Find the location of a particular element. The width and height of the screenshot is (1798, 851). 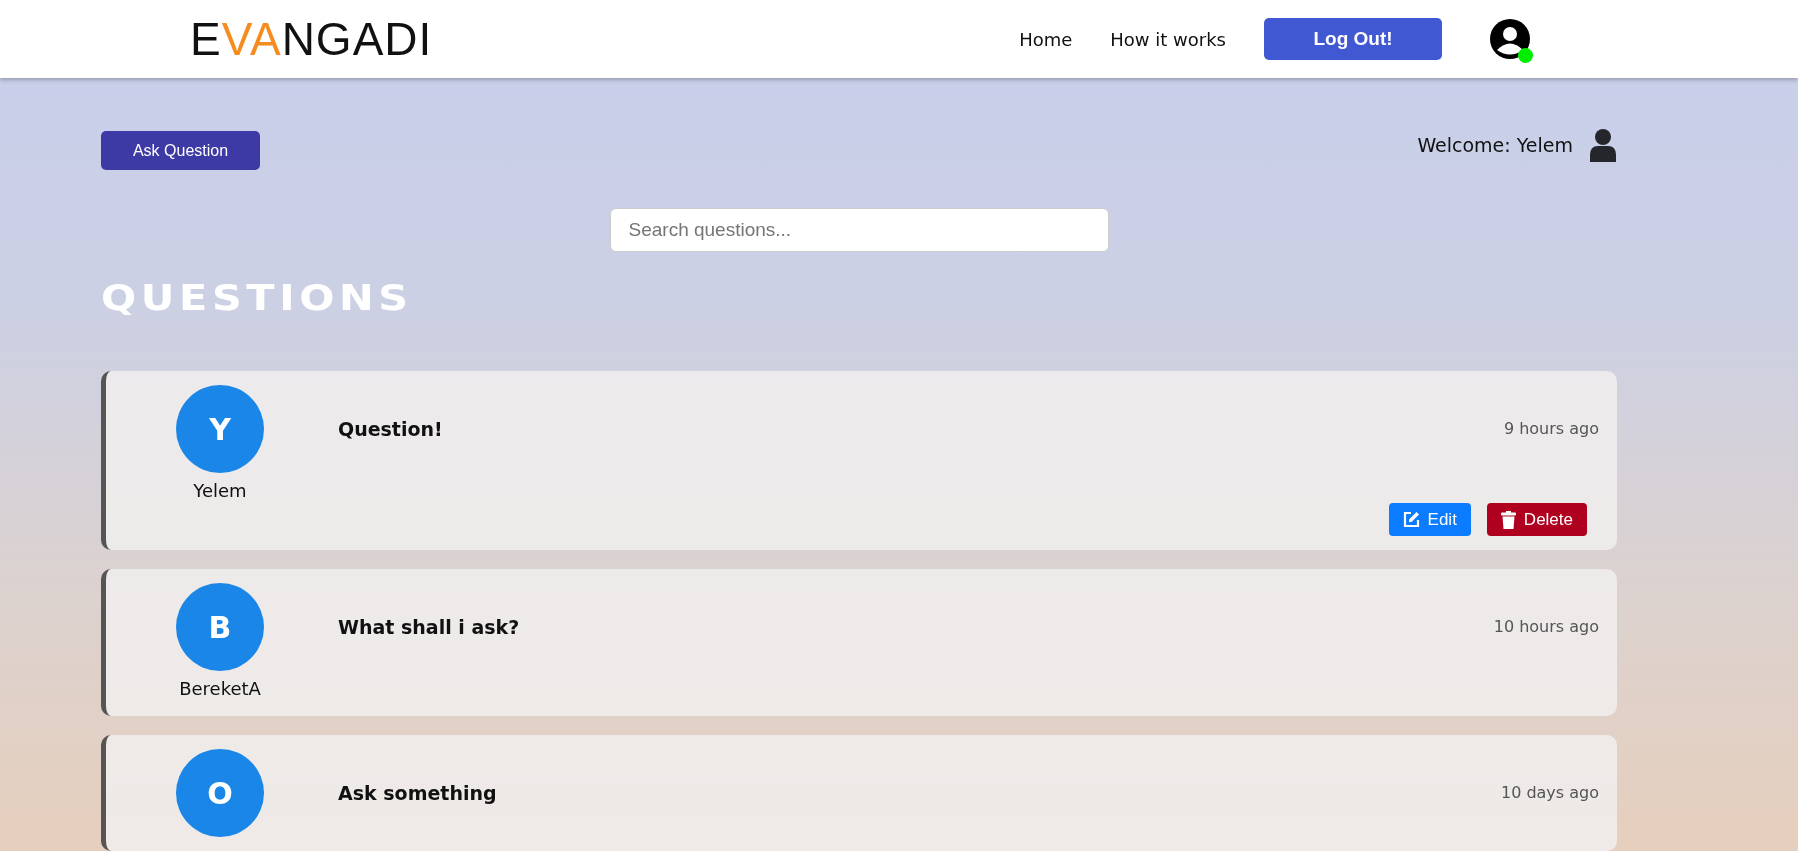

edit-button: Edit is located at coordinates (1429, 520).